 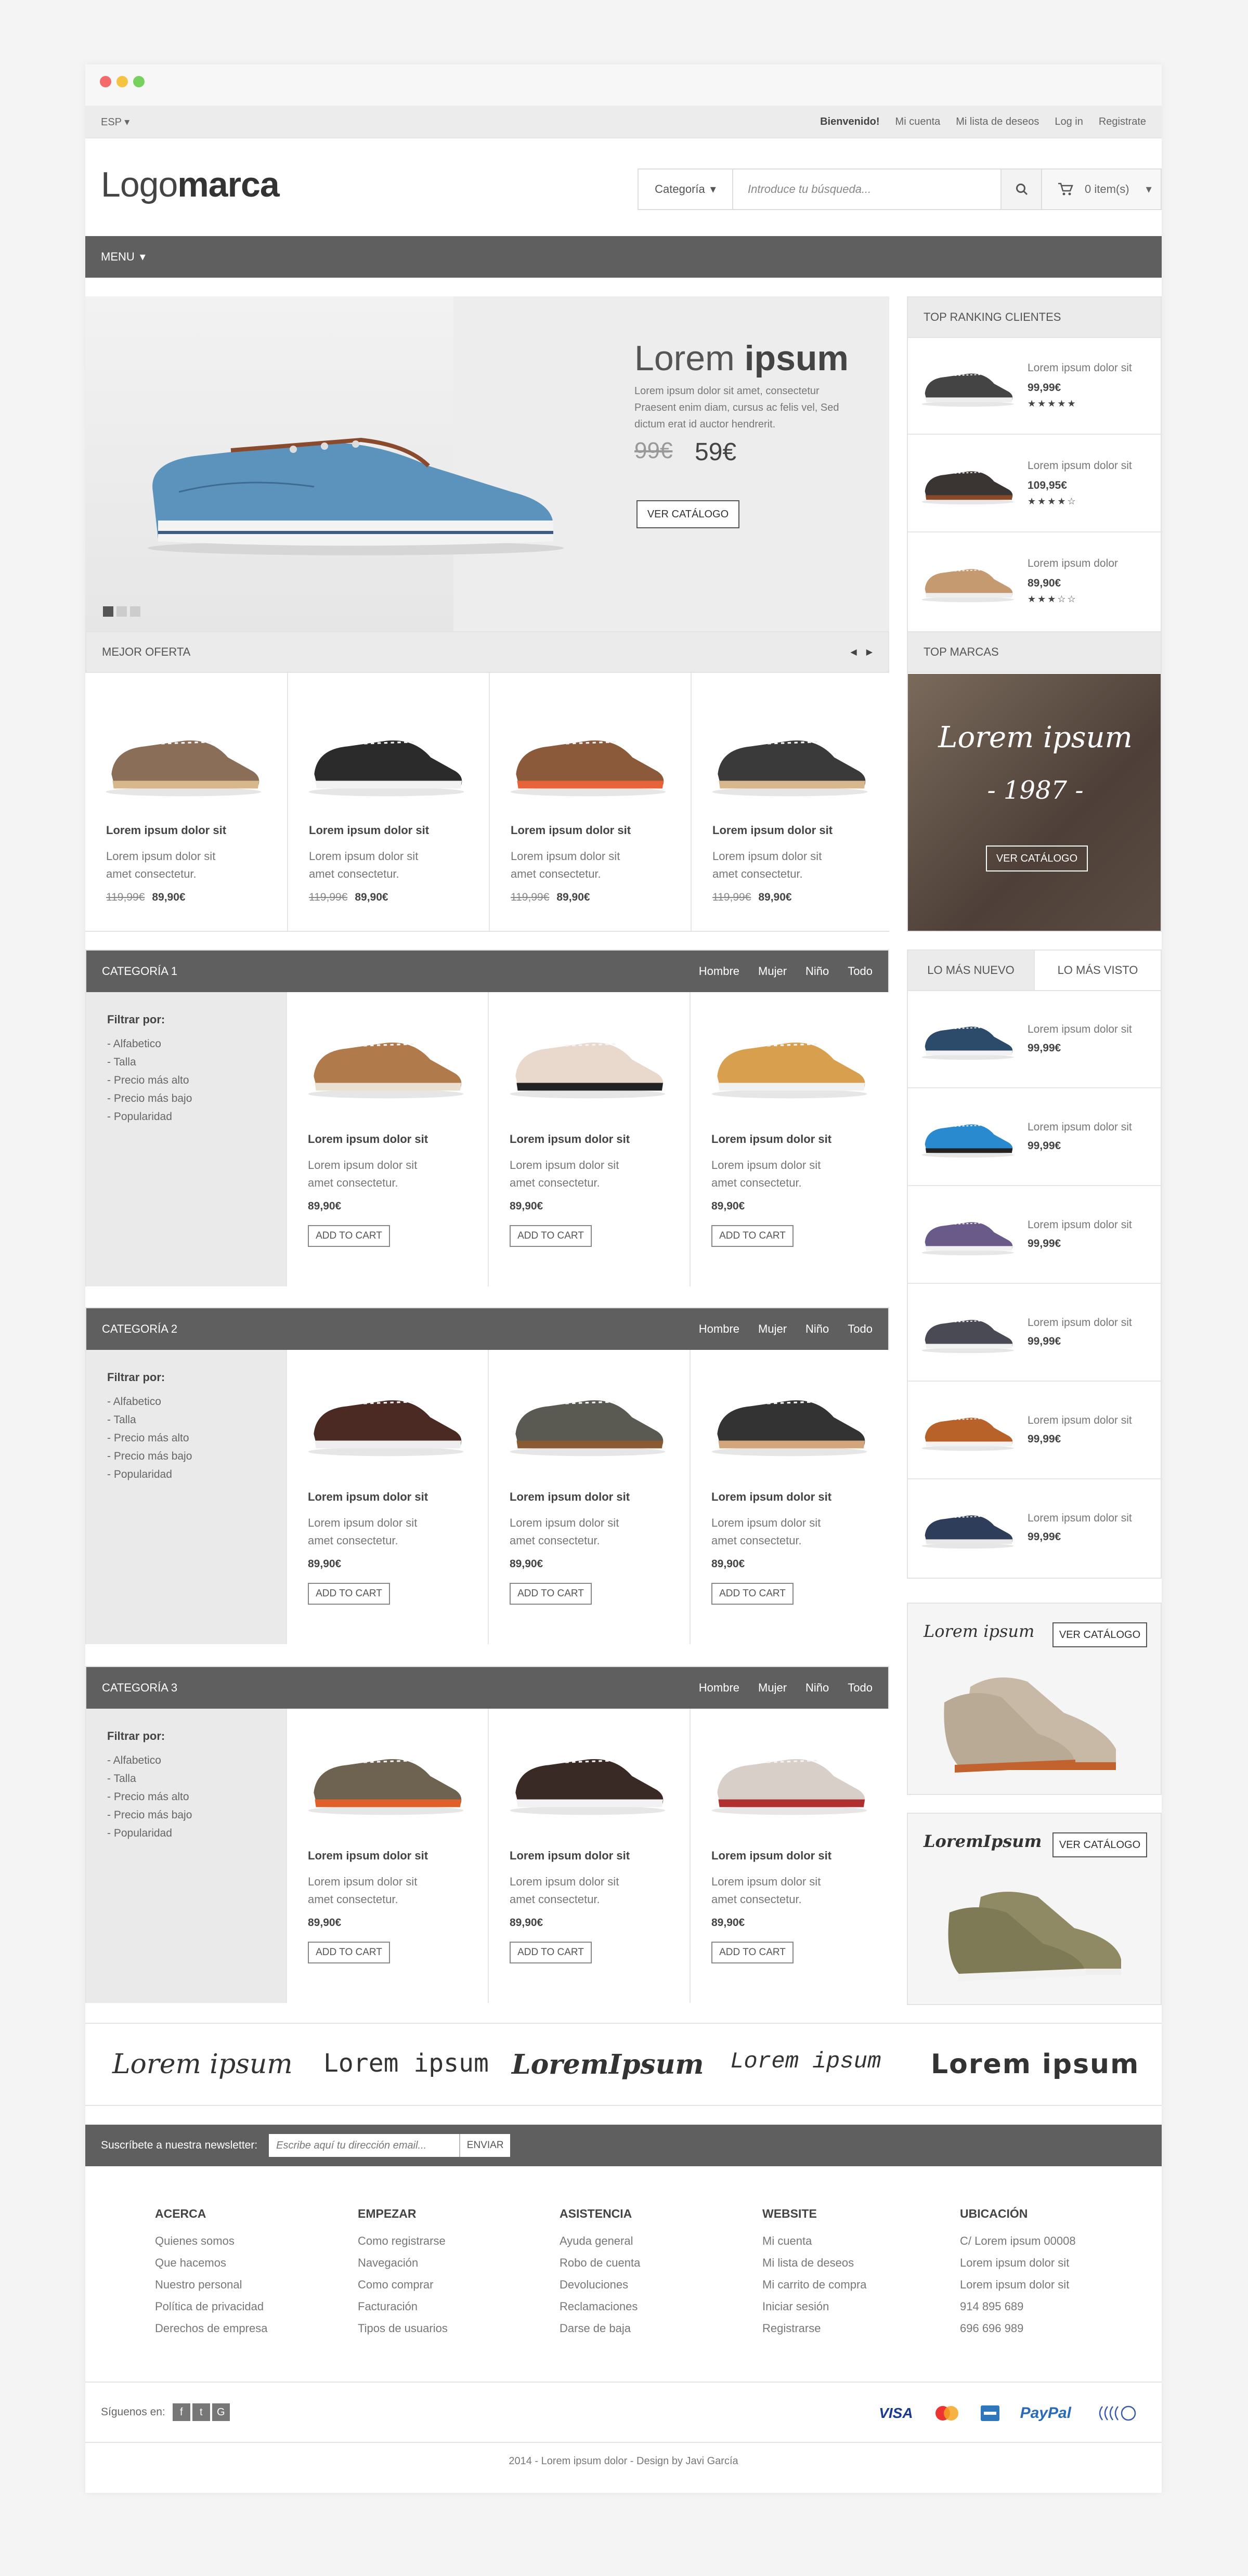 I want to click on footer-link: Nuestro personal, so click(x=211, y=2285).